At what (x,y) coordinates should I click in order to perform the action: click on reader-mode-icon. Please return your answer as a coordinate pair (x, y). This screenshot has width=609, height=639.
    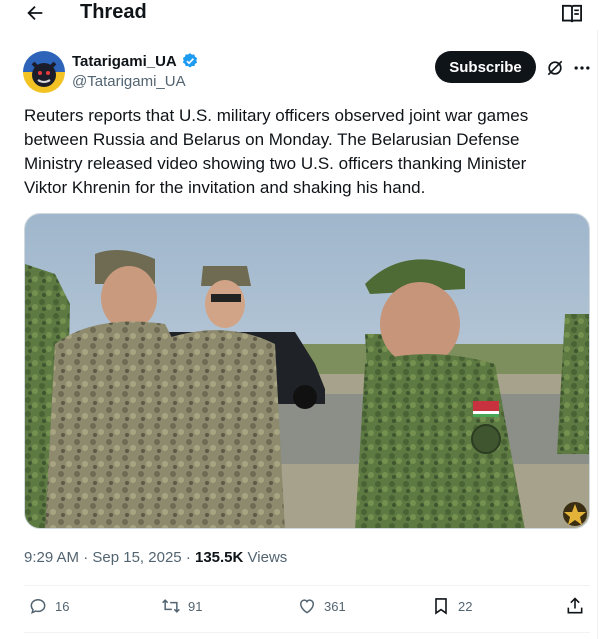
    Looking at the image, I should click on (572, 14).